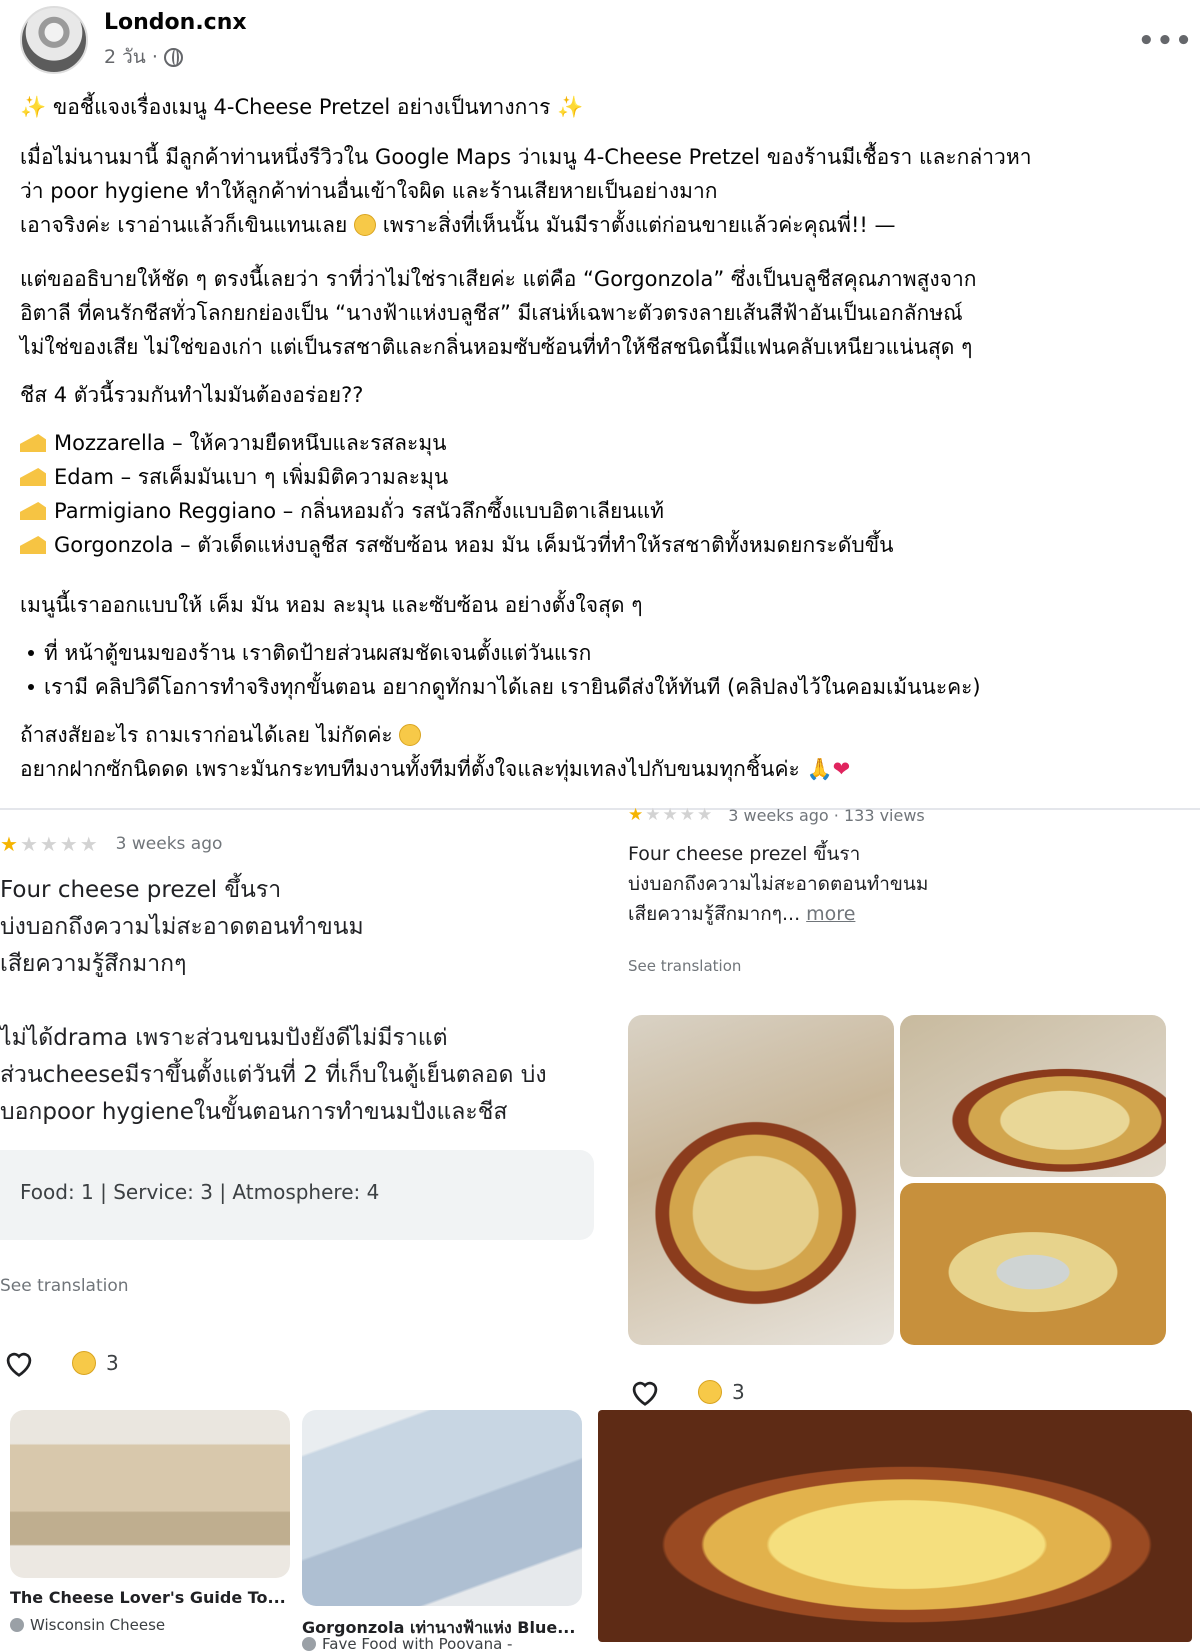 The image size is (1200, 1652). I want to click on more-link: more, so click(830, 914).